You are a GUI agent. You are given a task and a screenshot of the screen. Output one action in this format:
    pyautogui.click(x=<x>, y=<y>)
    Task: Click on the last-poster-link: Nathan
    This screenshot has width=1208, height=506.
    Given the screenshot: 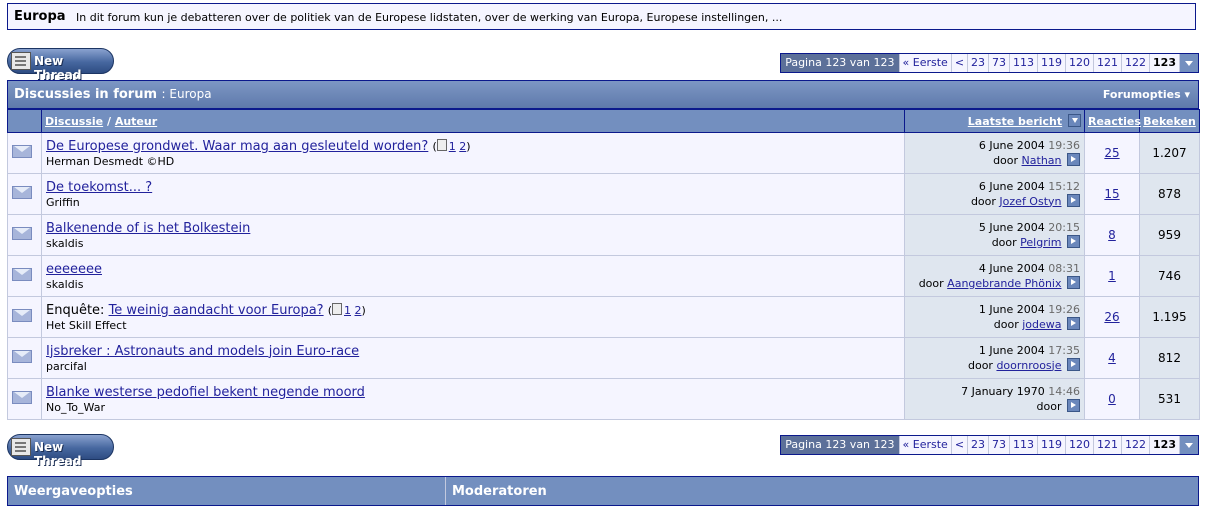 What is the action you would take?
    pyautogui.click(x=1042, y=160)
    